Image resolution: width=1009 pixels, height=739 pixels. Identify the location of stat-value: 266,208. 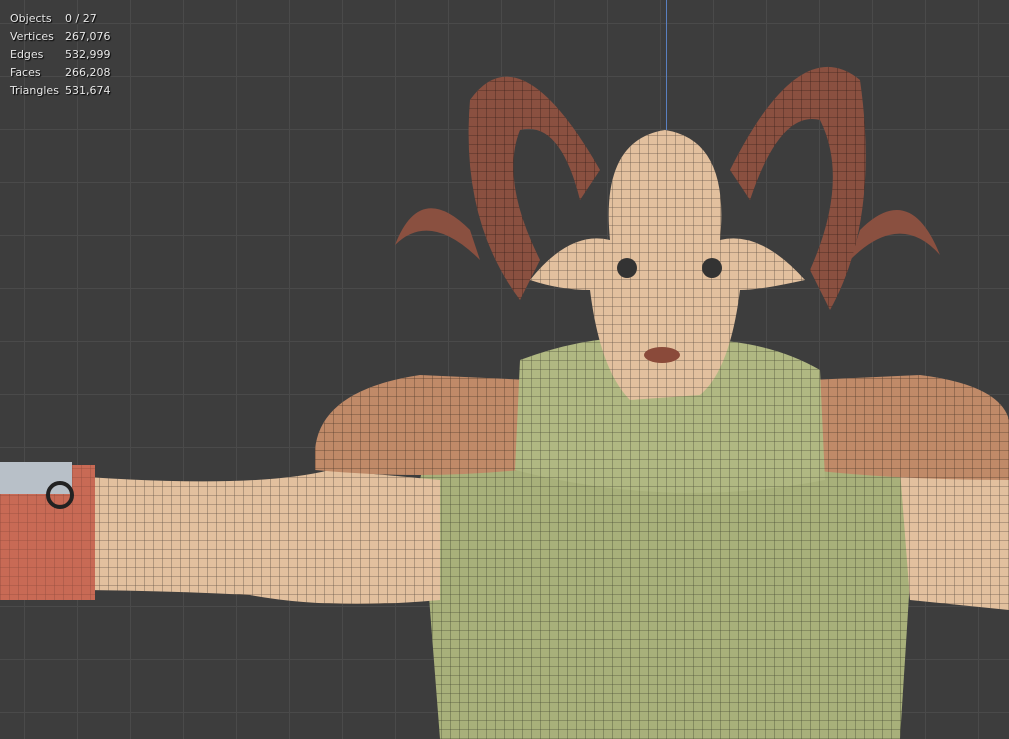
(88, 72).